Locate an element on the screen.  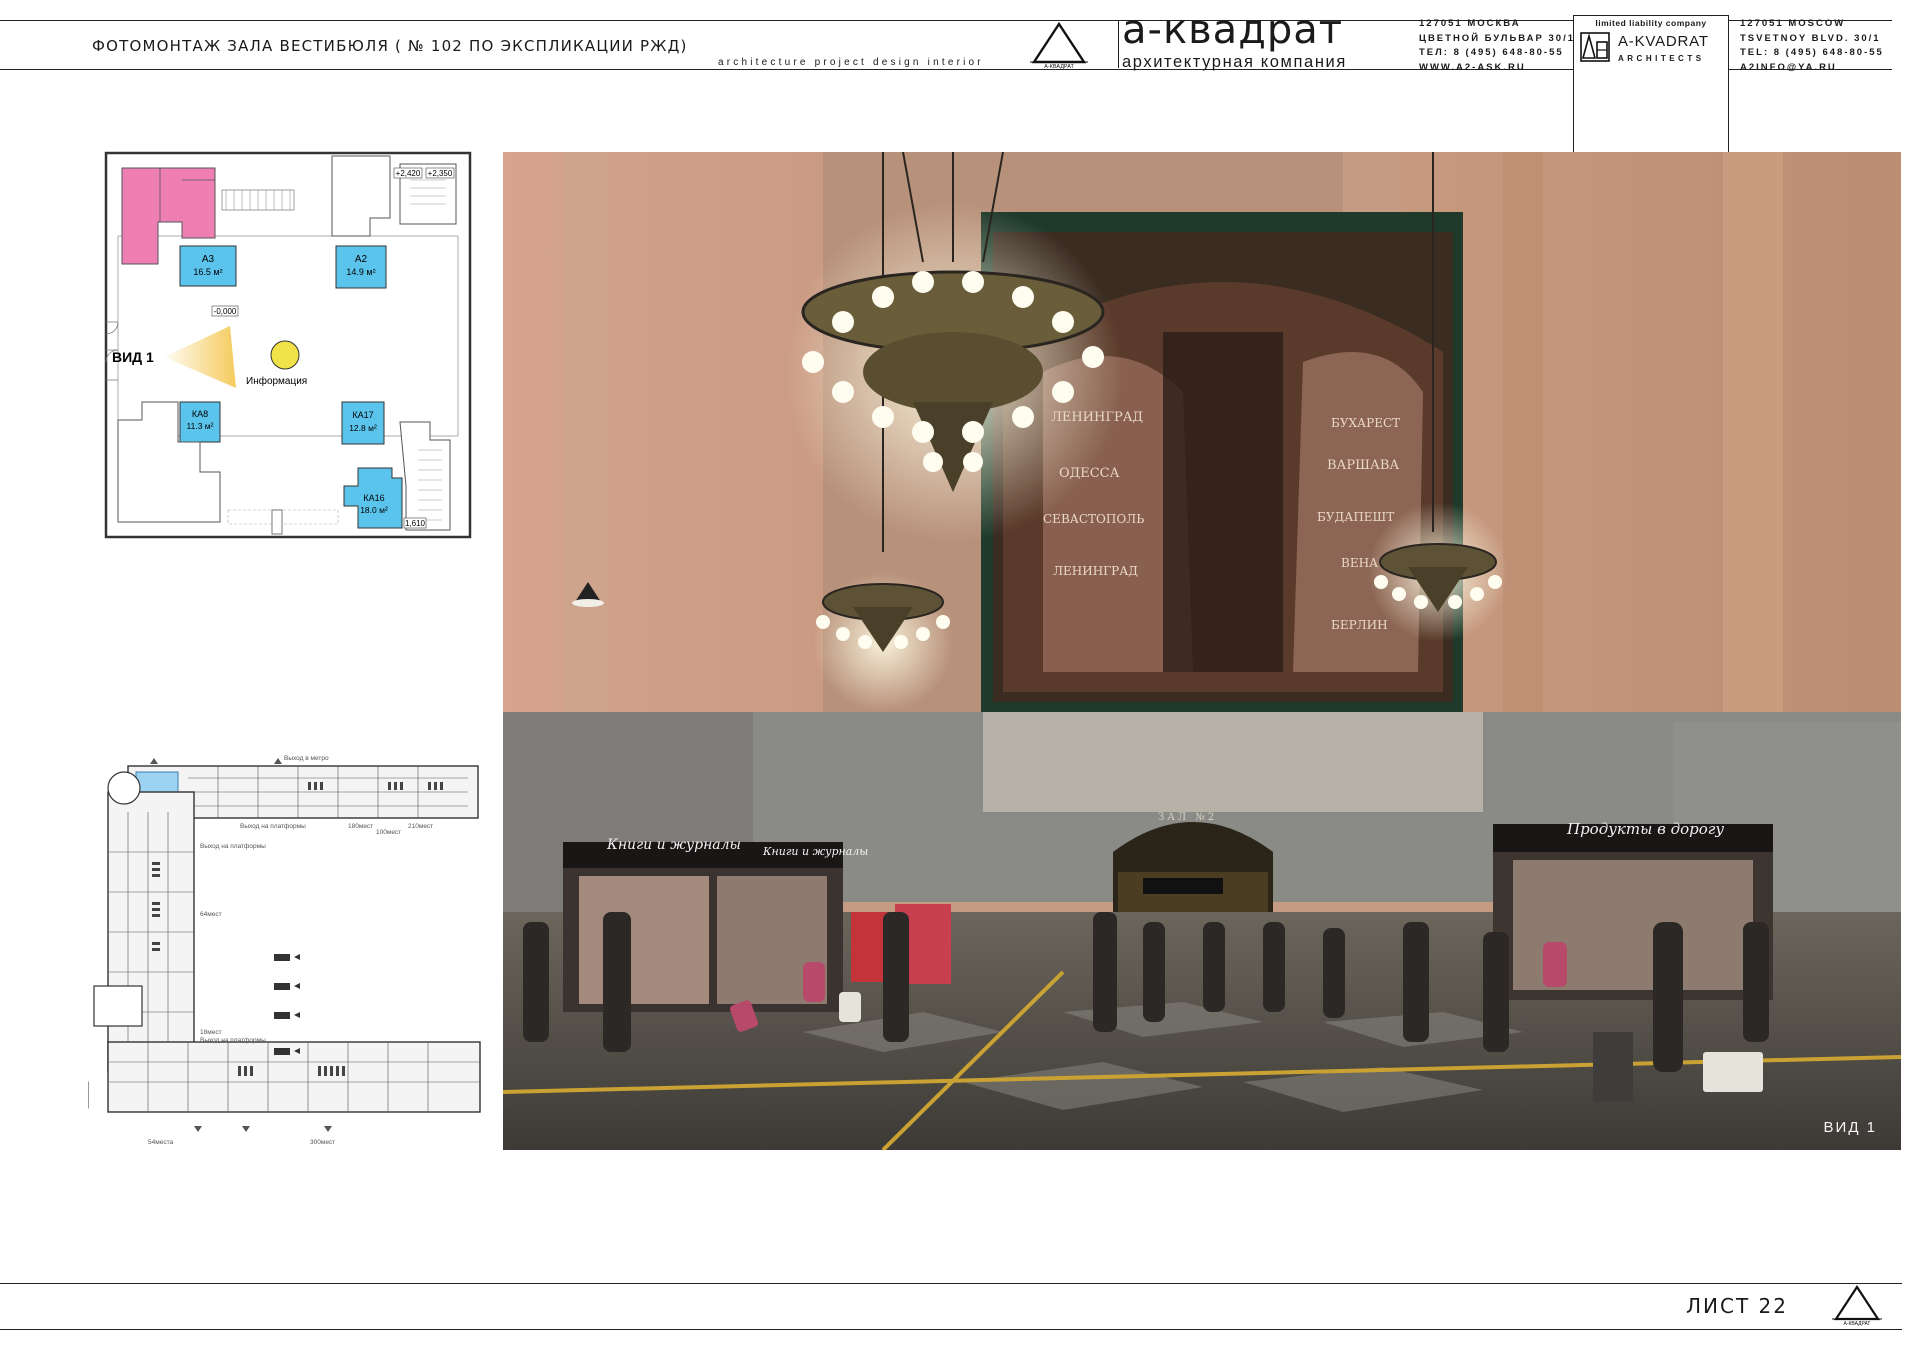
address-en-line: A2INFO@YA.RU is located at coordinates (1788, 67).